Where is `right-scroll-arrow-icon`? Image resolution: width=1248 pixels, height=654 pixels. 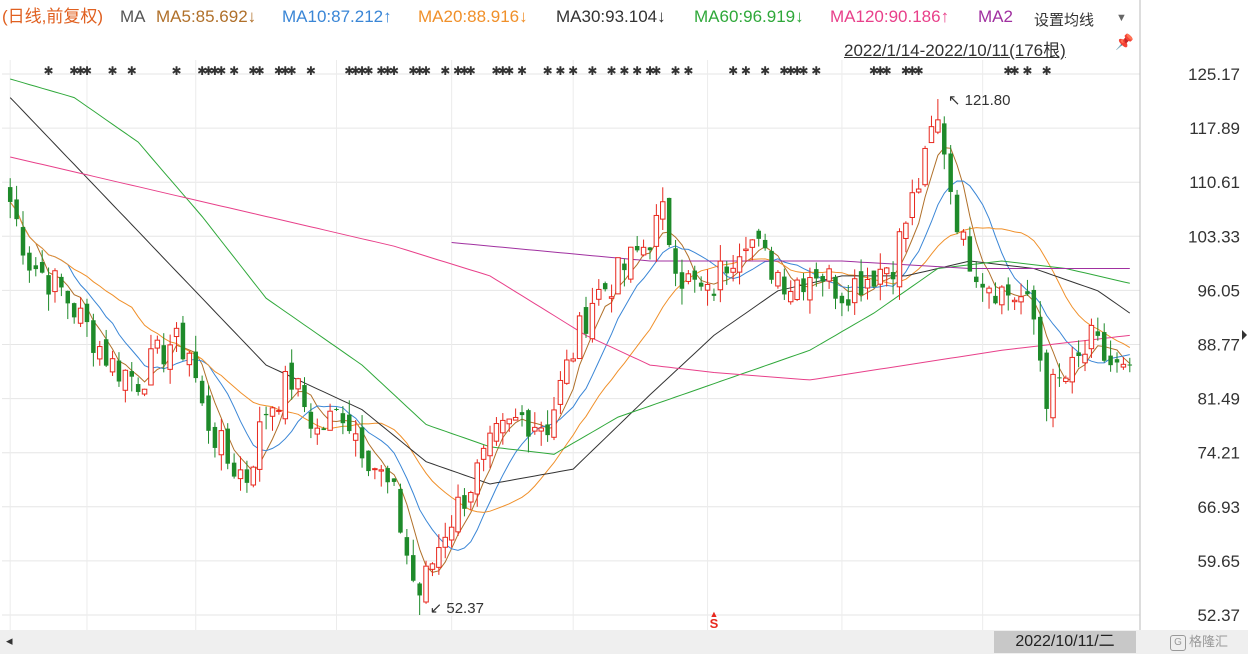
right-scroll-arrow-icon is located at coordinates (1244, 335).